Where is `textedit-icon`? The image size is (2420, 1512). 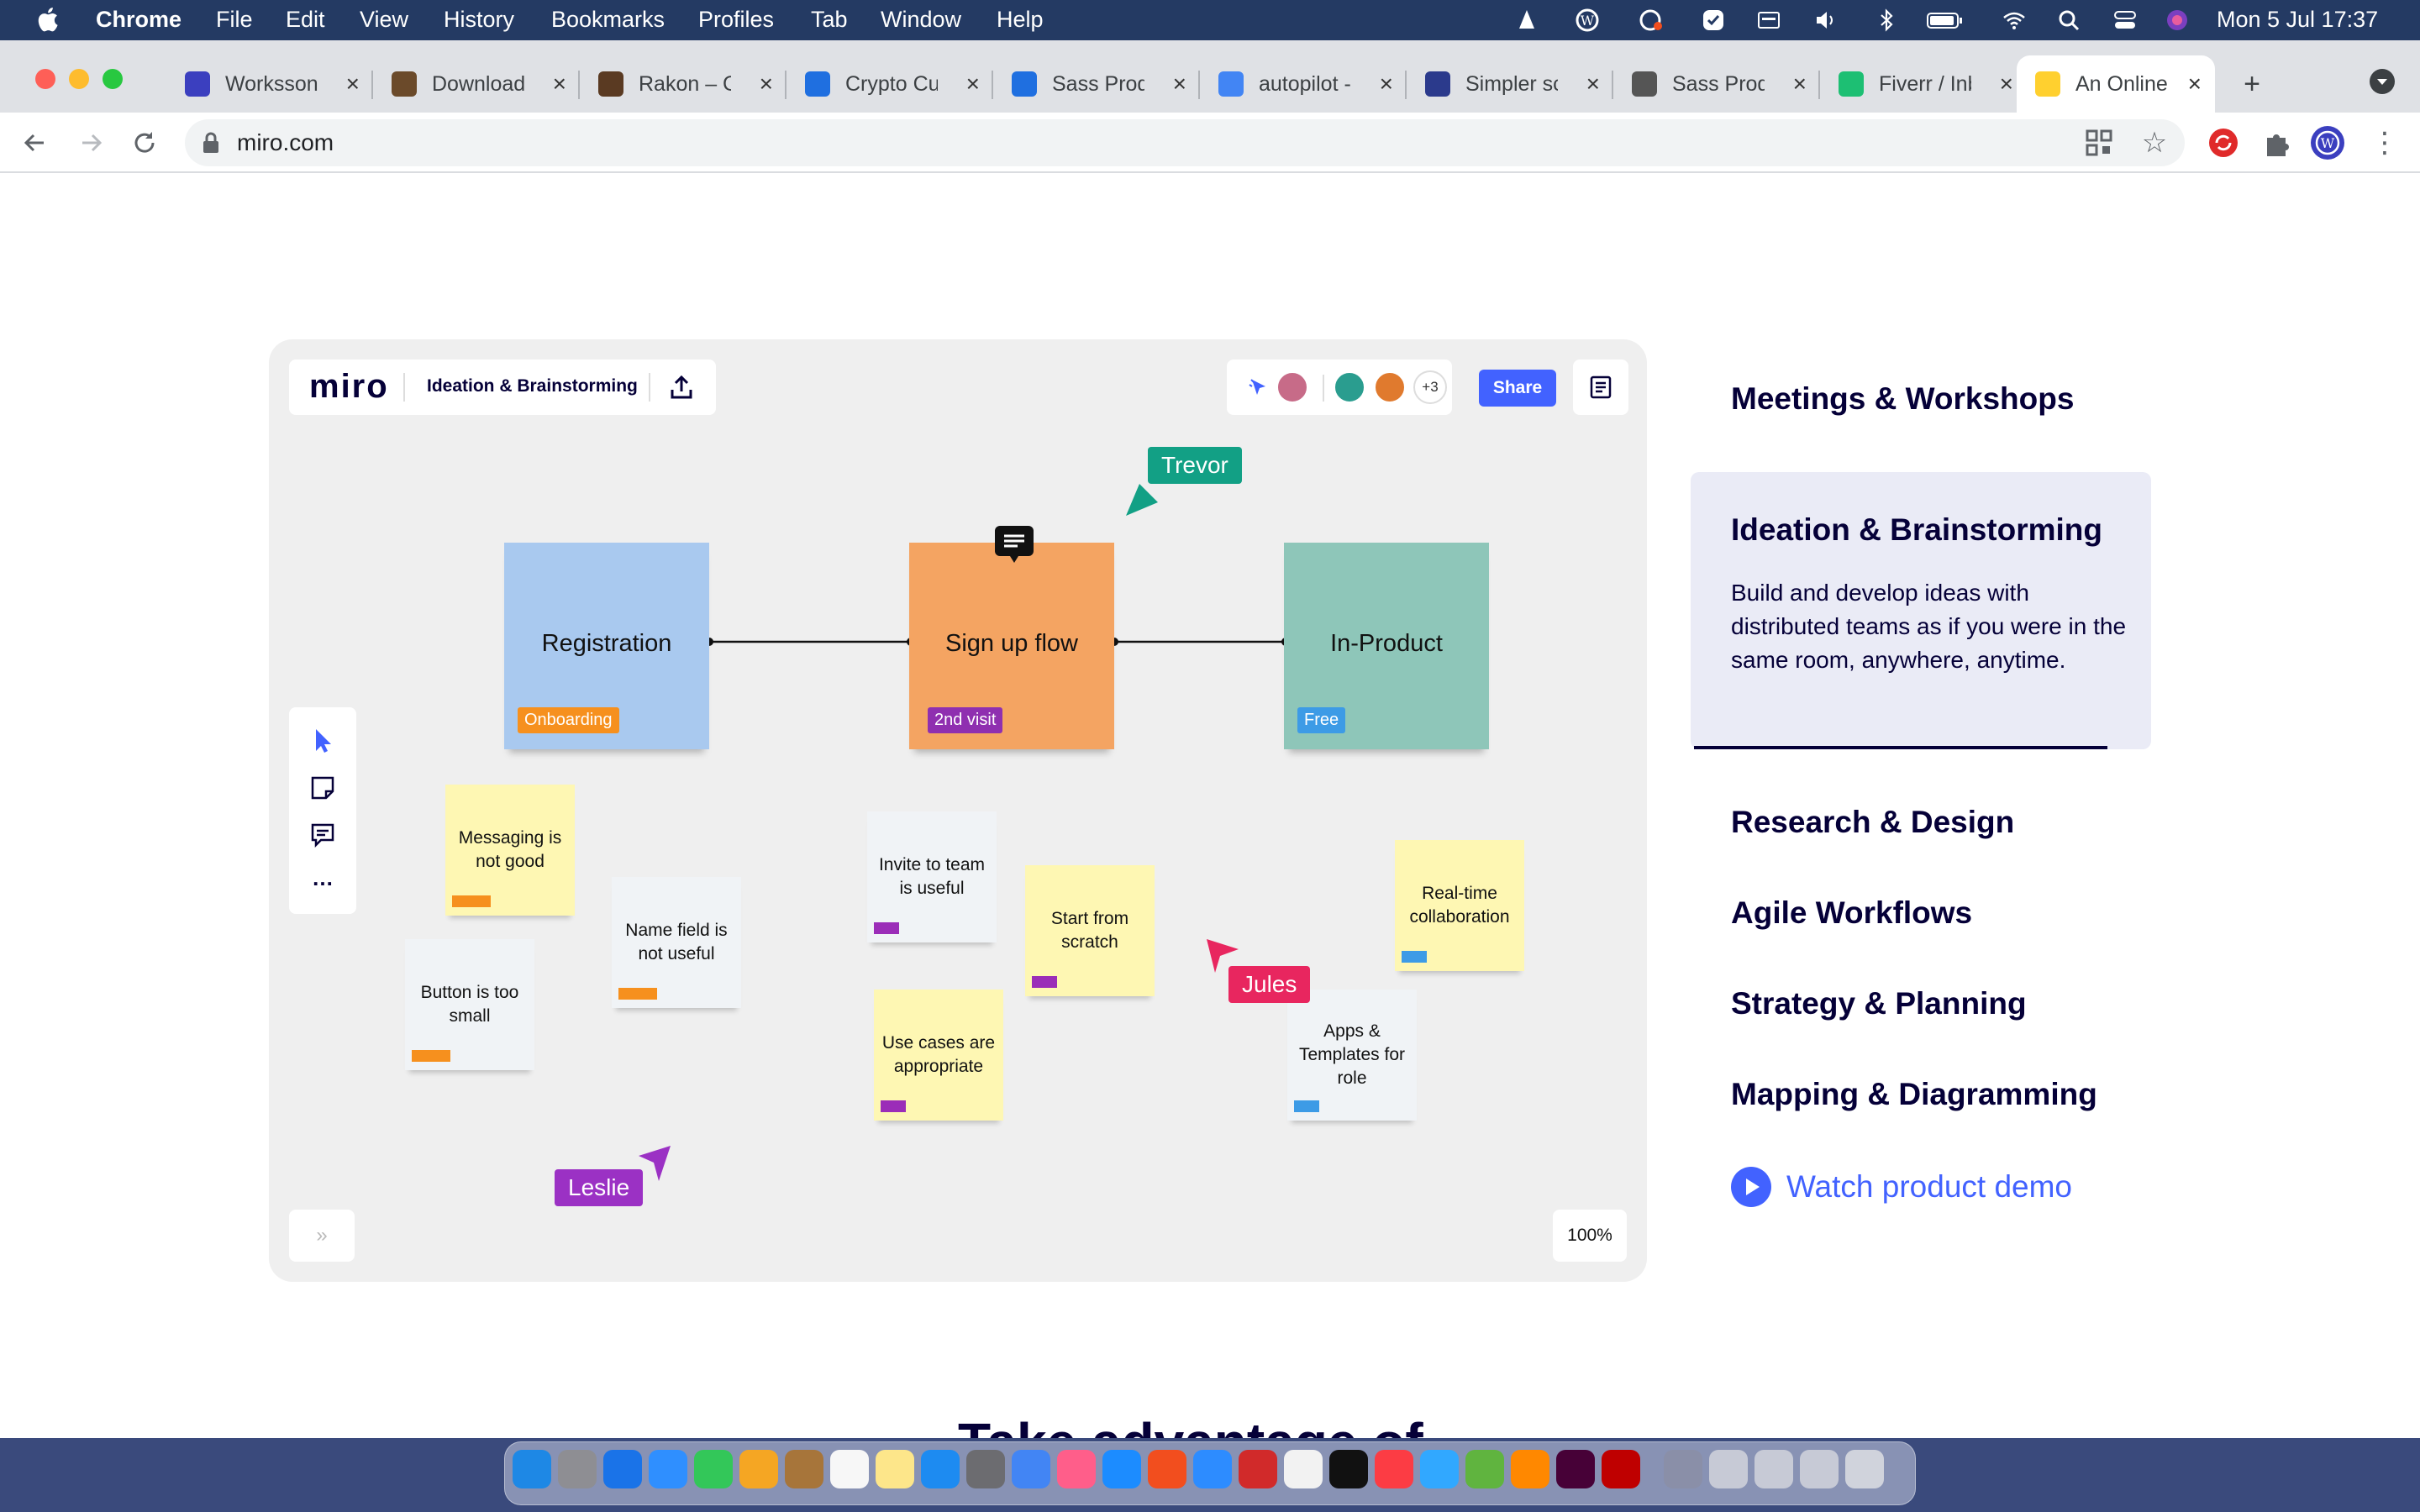 textedit-icon is located at coordinates (1303, 1469).